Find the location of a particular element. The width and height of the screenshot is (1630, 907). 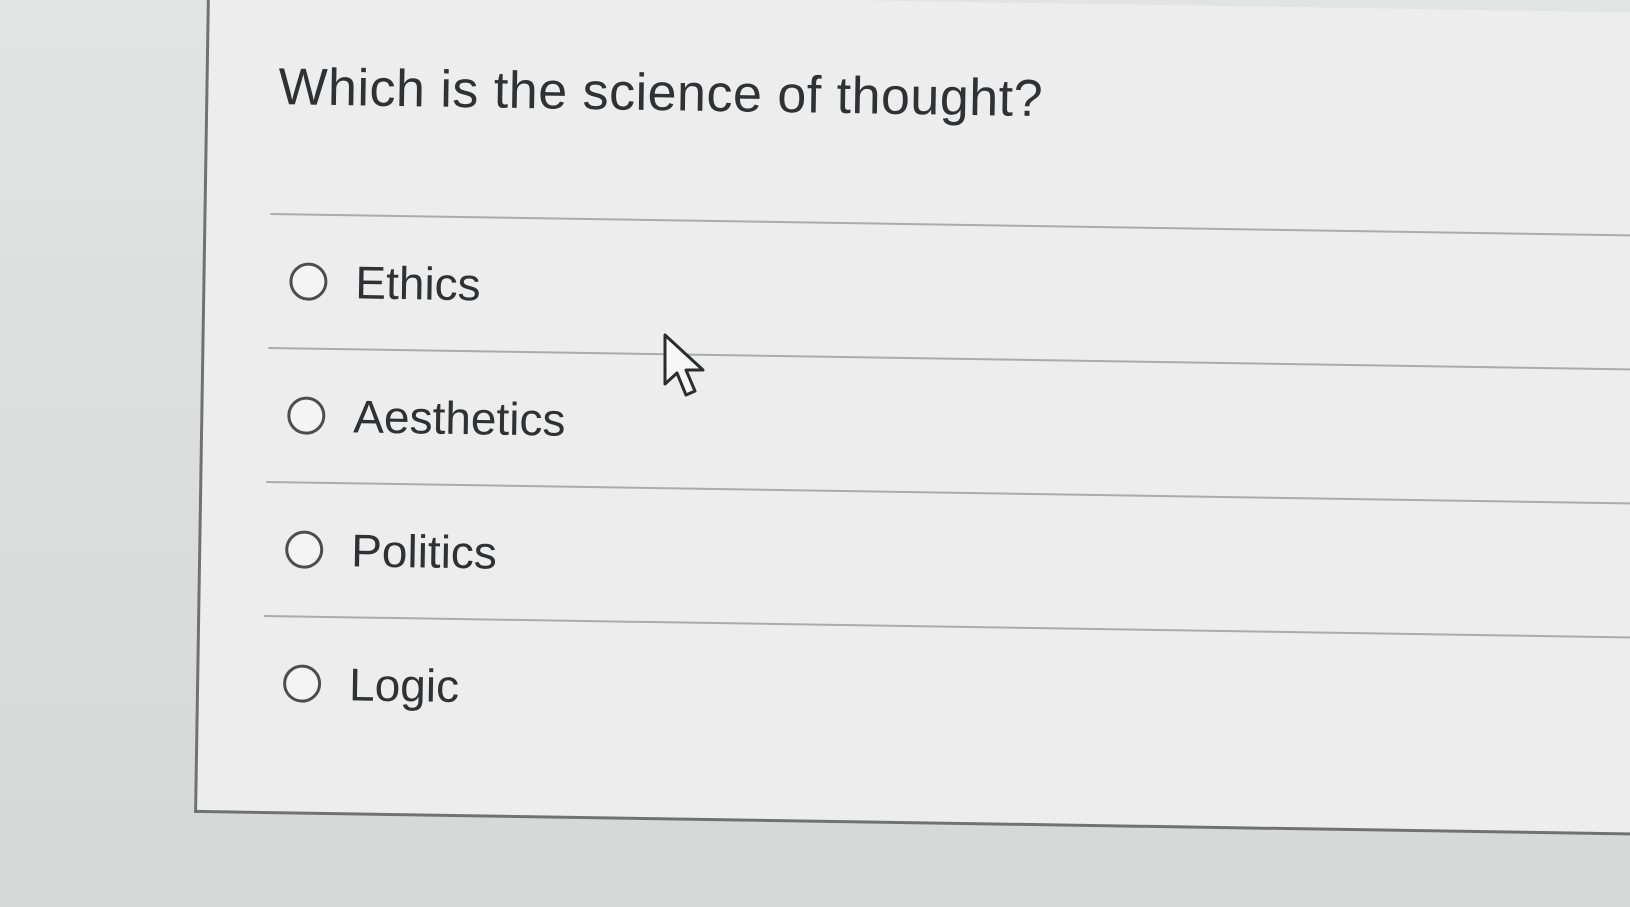

answer-option-logic: Logic is located at coordinates (946, 692).